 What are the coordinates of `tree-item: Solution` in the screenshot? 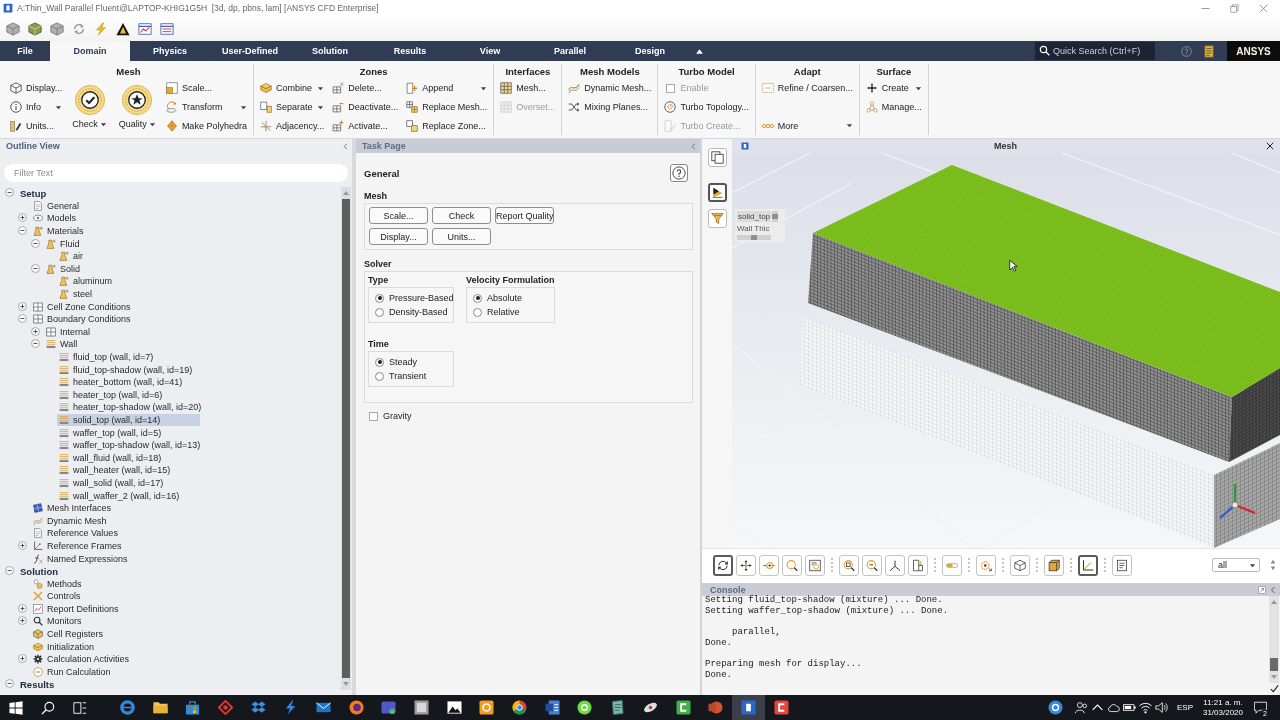 It's located at (39, 571).